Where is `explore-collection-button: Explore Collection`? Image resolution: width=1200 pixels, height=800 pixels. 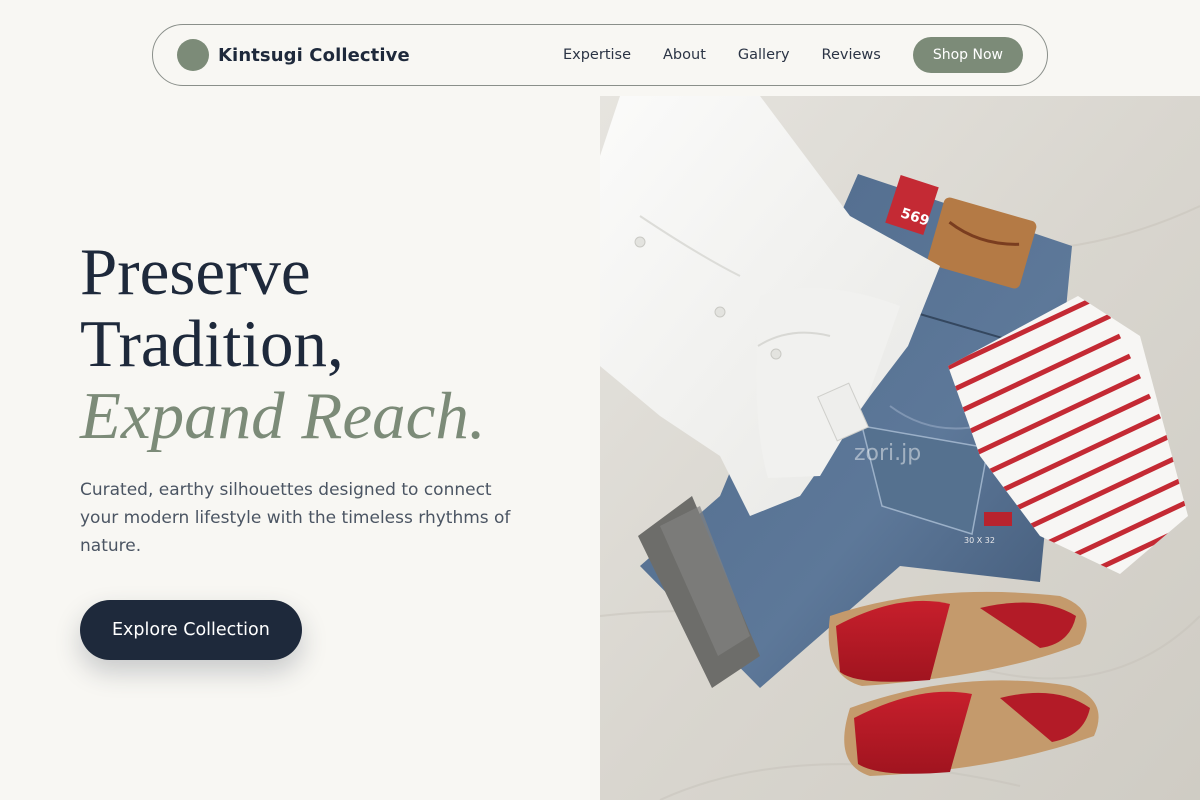 explore-collection-button: Explore Collection is located at coordinates (191, 630).